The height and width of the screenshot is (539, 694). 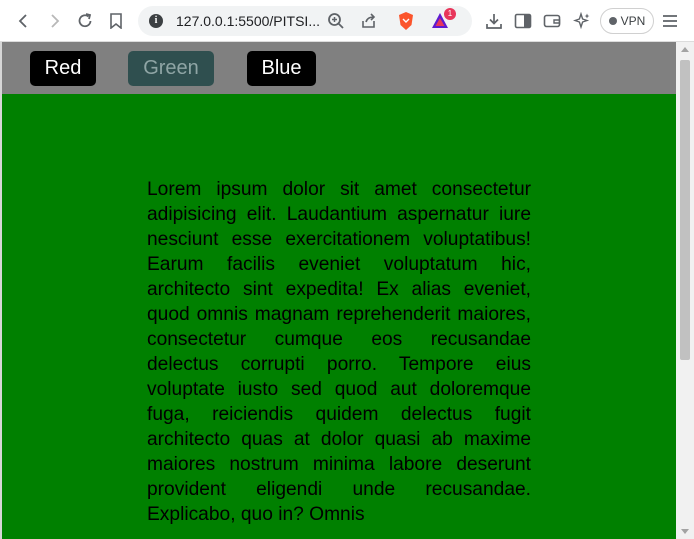 I want to click on bookmark-icon, so click(x=116, y=21).